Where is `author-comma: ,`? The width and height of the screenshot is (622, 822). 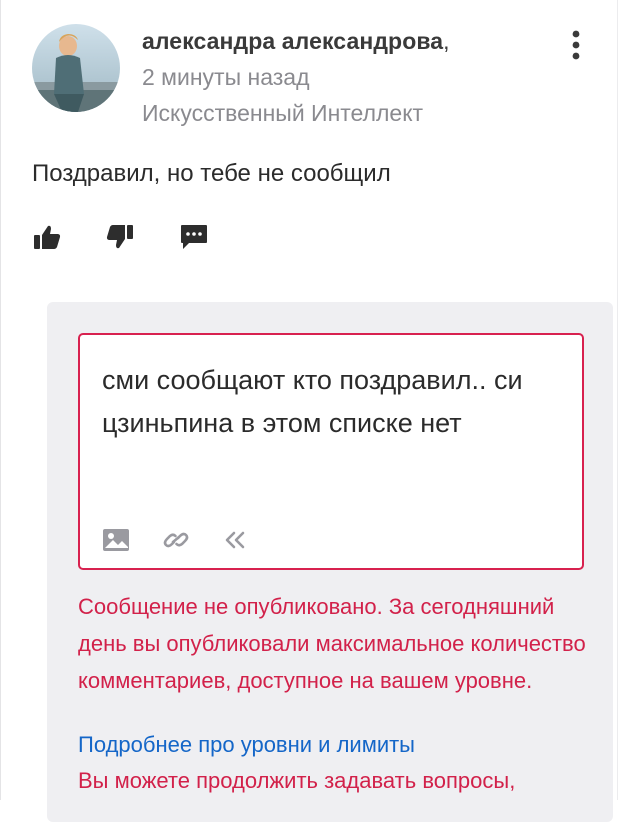 author-comma: , is located at coordinates (446, 41).